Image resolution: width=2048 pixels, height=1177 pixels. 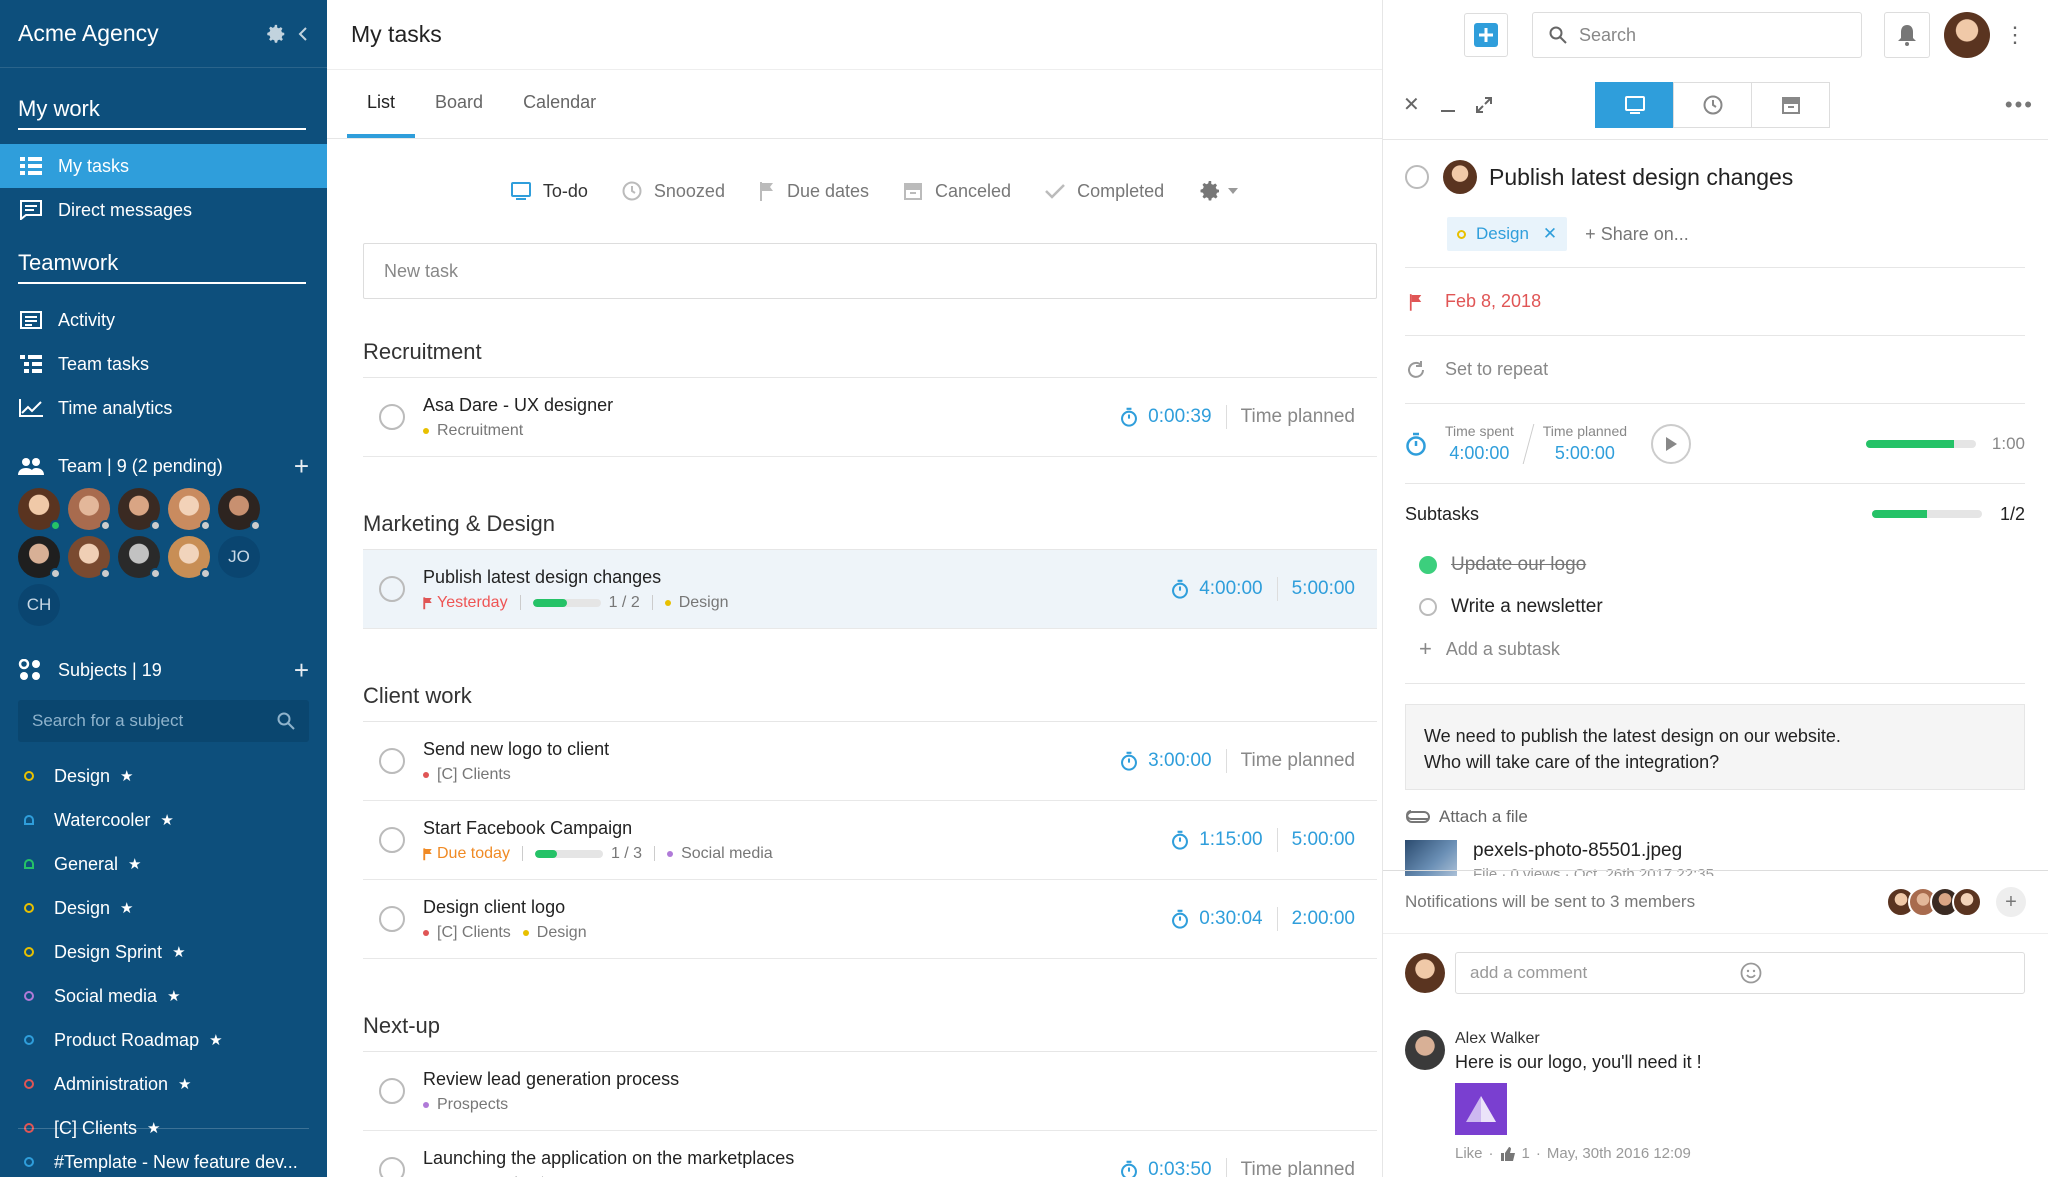 What do you see at coordinates (727, 854) in the screenshot?
I see `subject-label: Social media` at bounding box center [727, 854].